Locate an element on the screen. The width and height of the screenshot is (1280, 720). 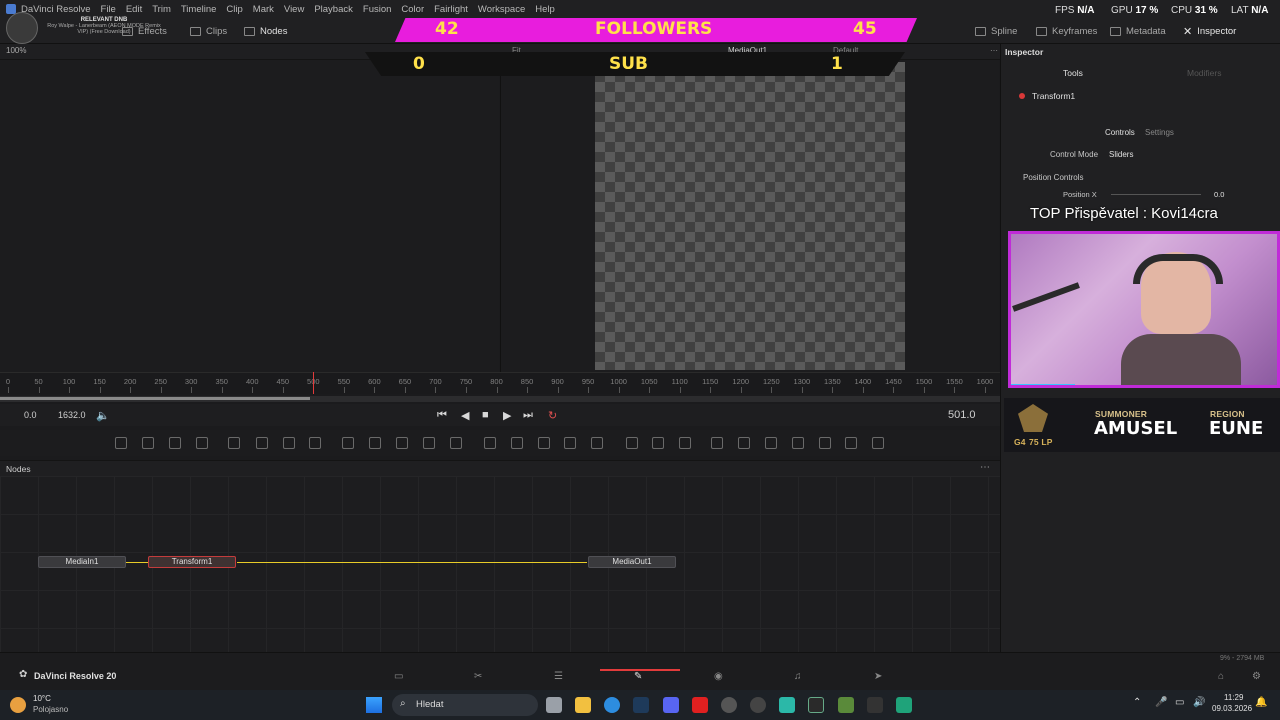
play-icon: ▶ is located at coordinates (507, 415).